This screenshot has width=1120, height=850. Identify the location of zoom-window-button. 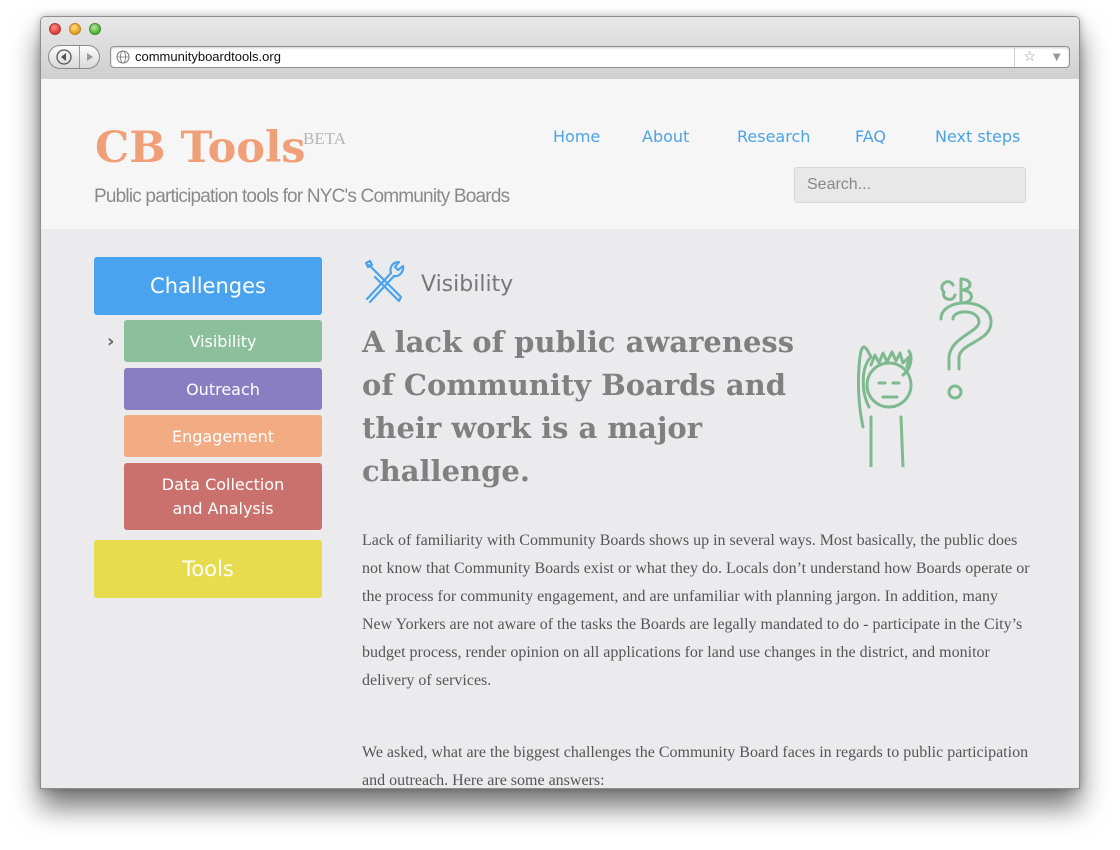
(95, 29).